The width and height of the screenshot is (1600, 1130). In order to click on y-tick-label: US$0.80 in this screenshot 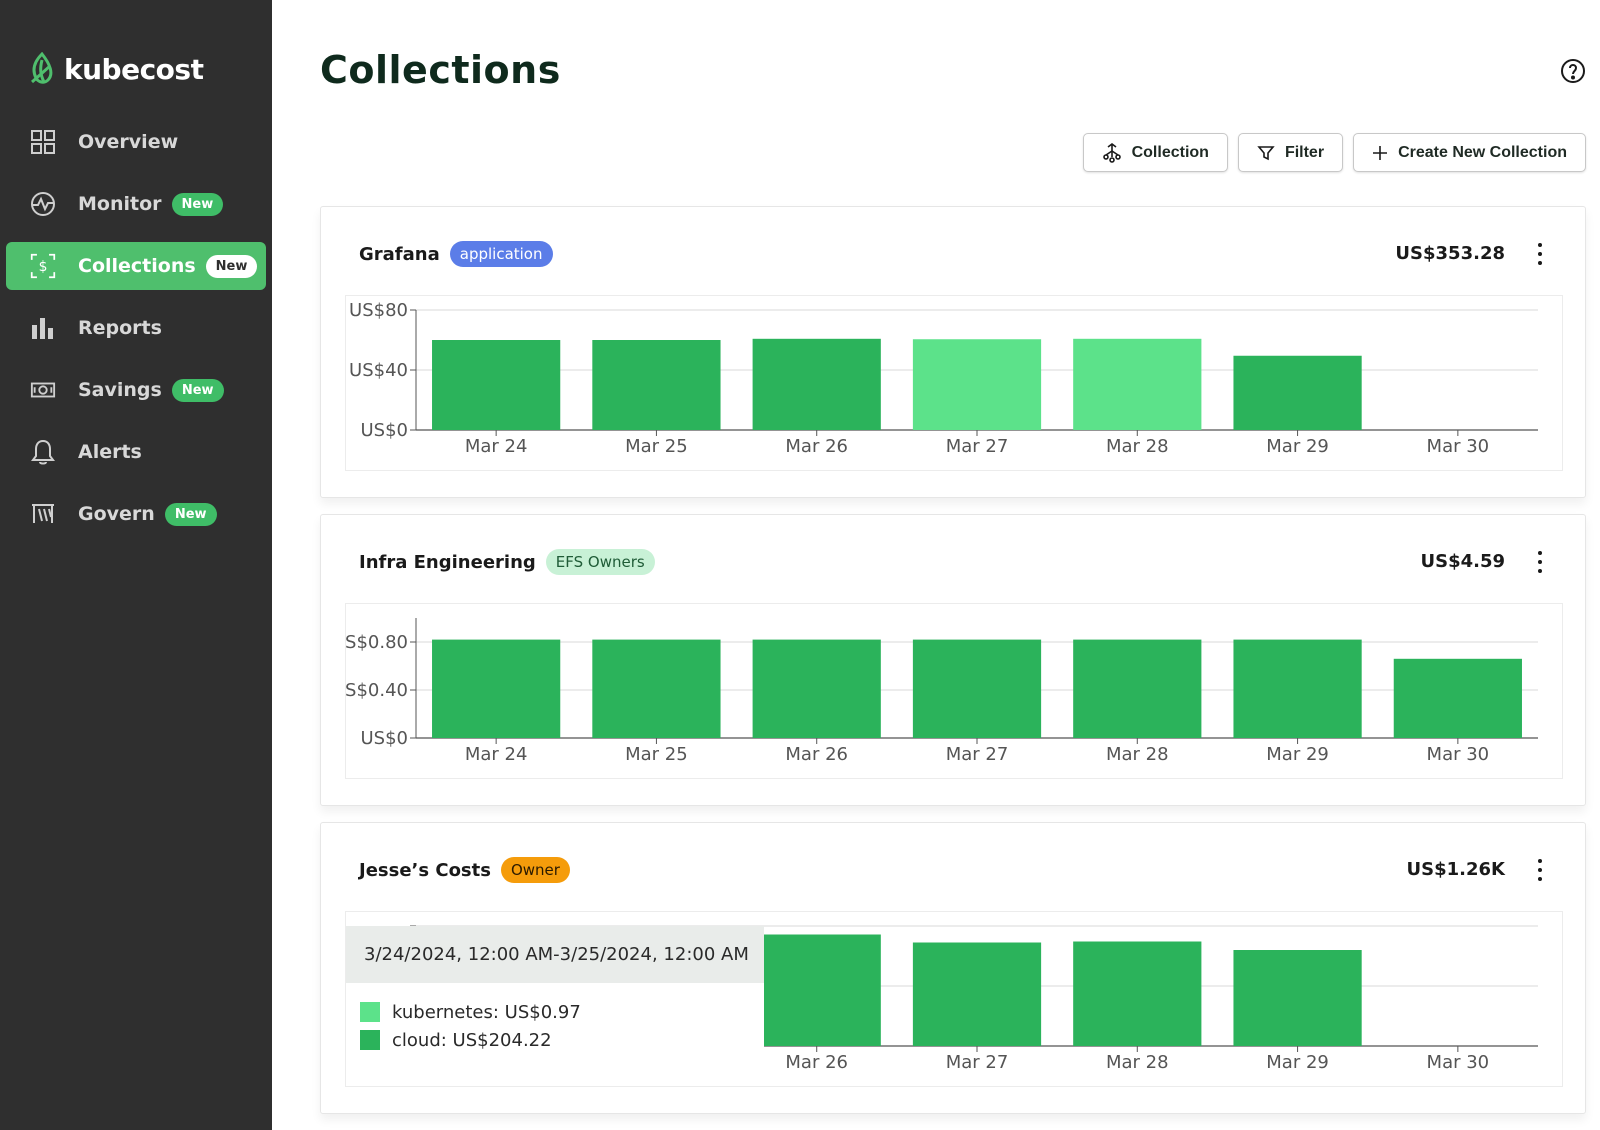, I will do `click(377, 642)`.